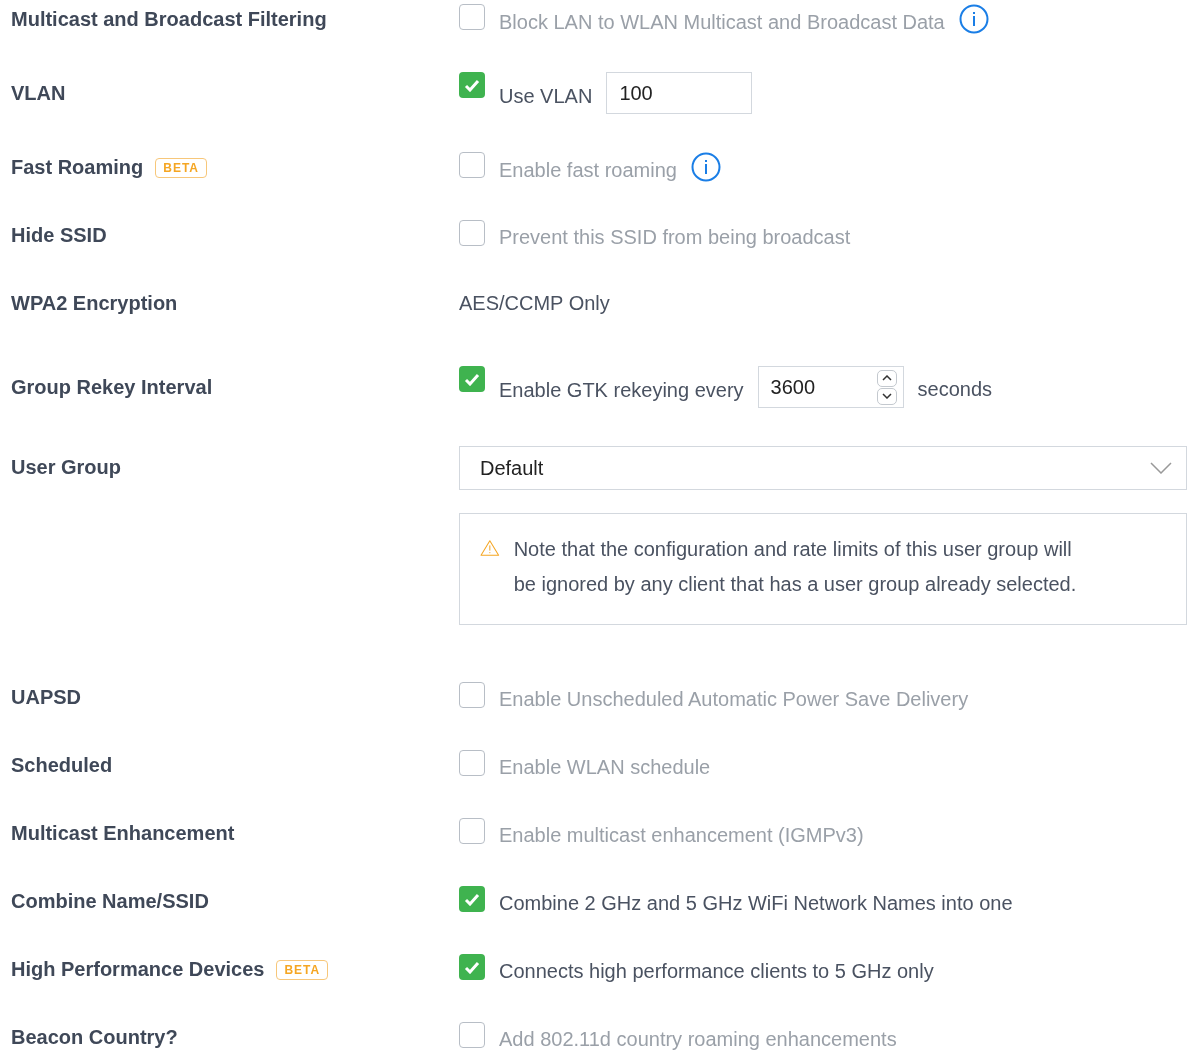  I want to click on note-text: Note that the configuration and rate limits of this user group will be ignored by any client that has a user group already selected., so click(795, 567).